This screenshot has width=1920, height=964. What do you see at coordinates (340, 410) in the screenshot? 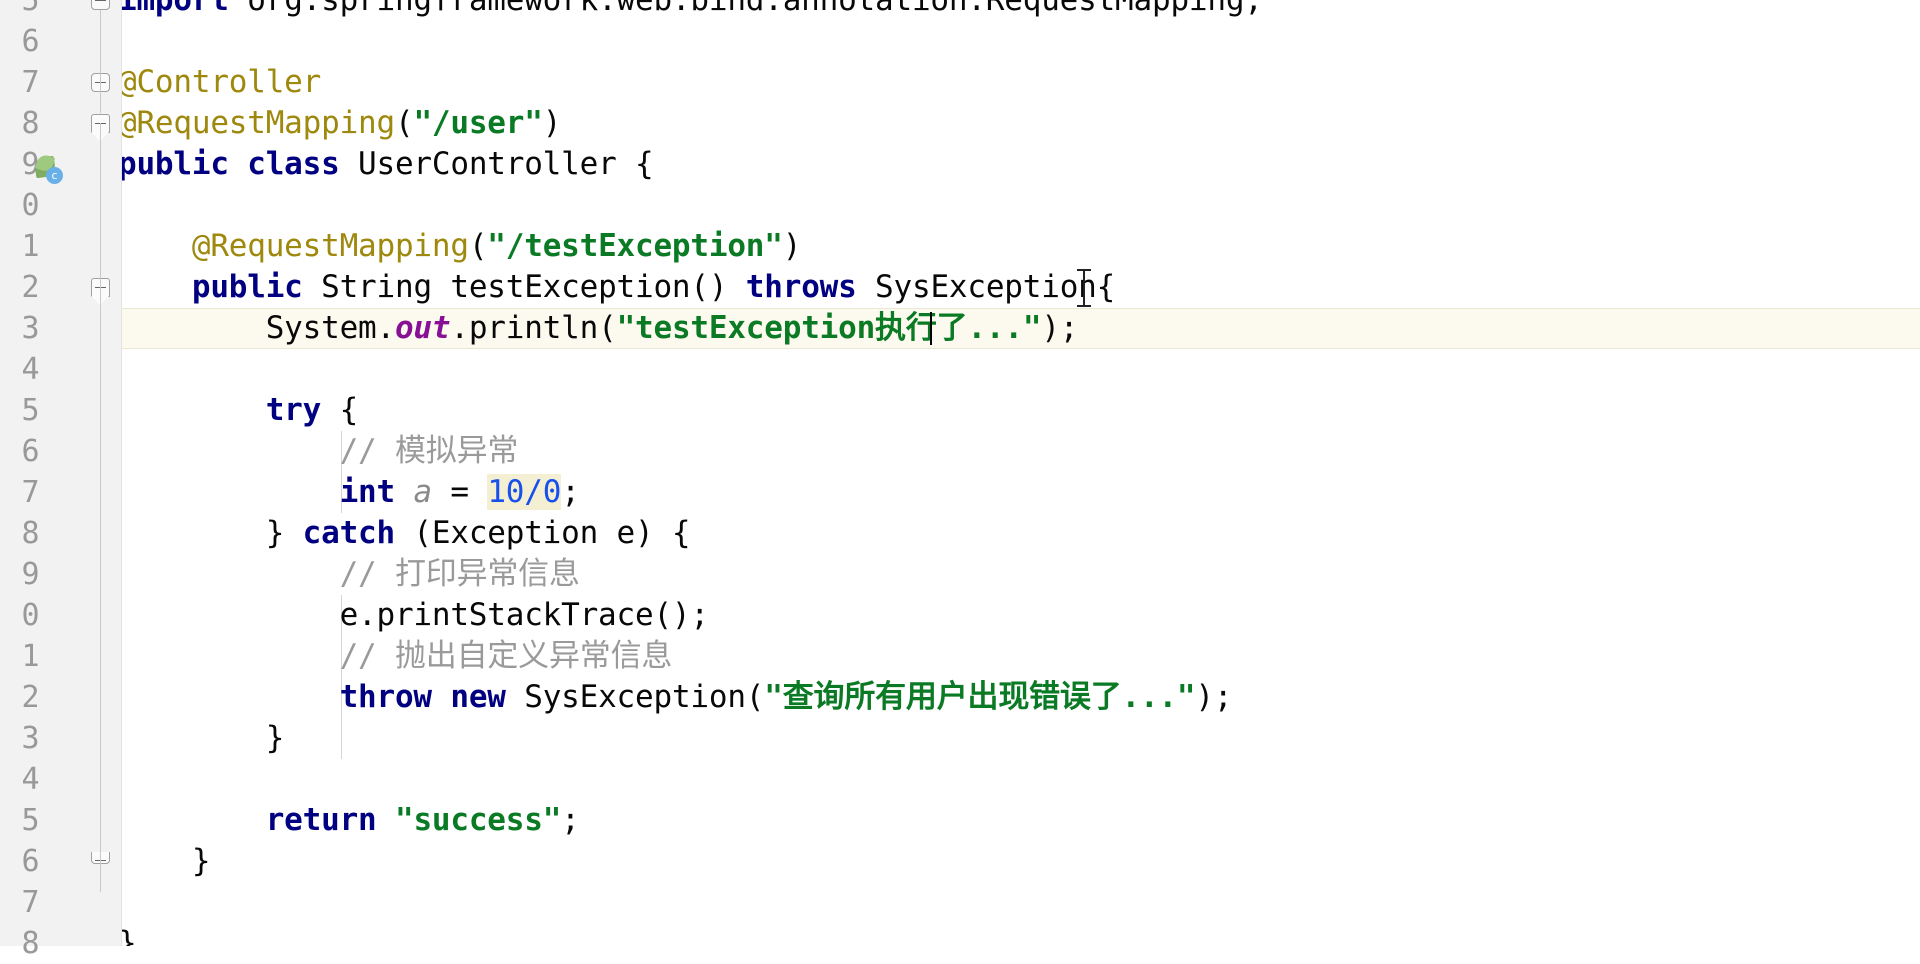
I see `code-token: {` at bounding box center [340, 410].